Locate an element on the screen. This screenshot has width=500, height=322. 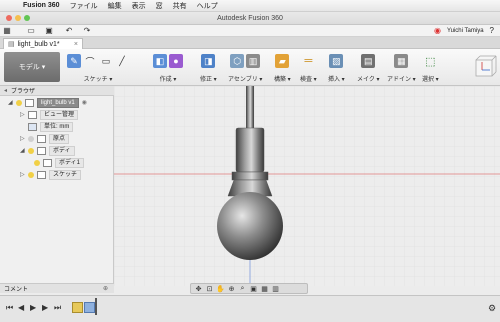
ribbon-group-construct: ▰ 構築 ▾ is located at coordinates (282, 68).